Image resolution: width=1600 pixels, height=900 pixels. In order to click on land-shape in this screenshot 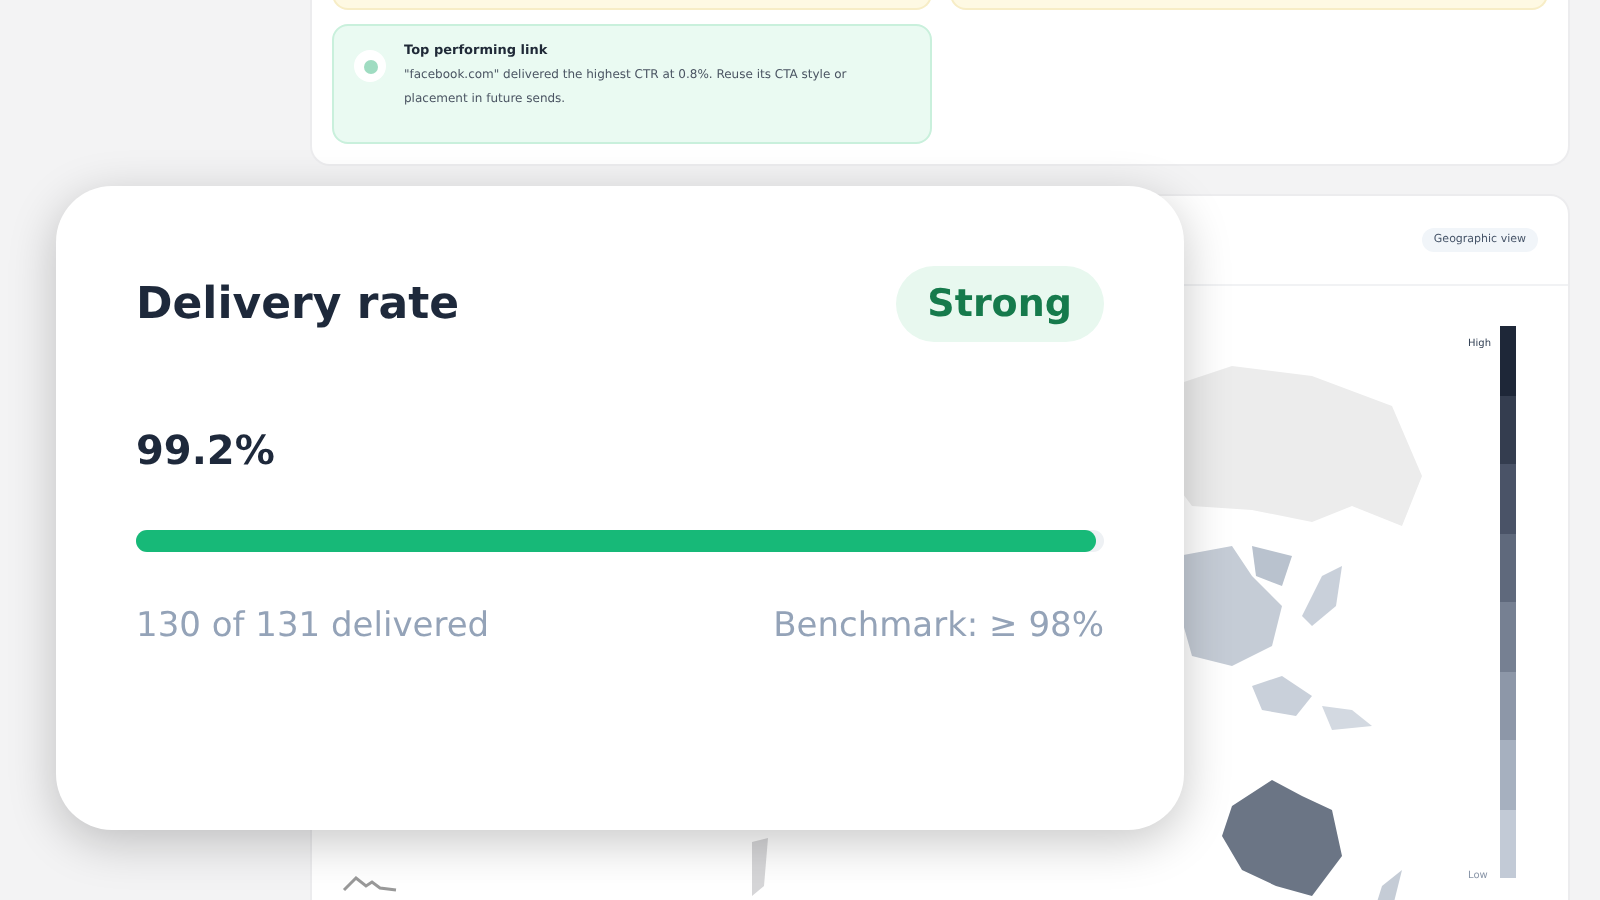, I will do `click(760, 867)`.